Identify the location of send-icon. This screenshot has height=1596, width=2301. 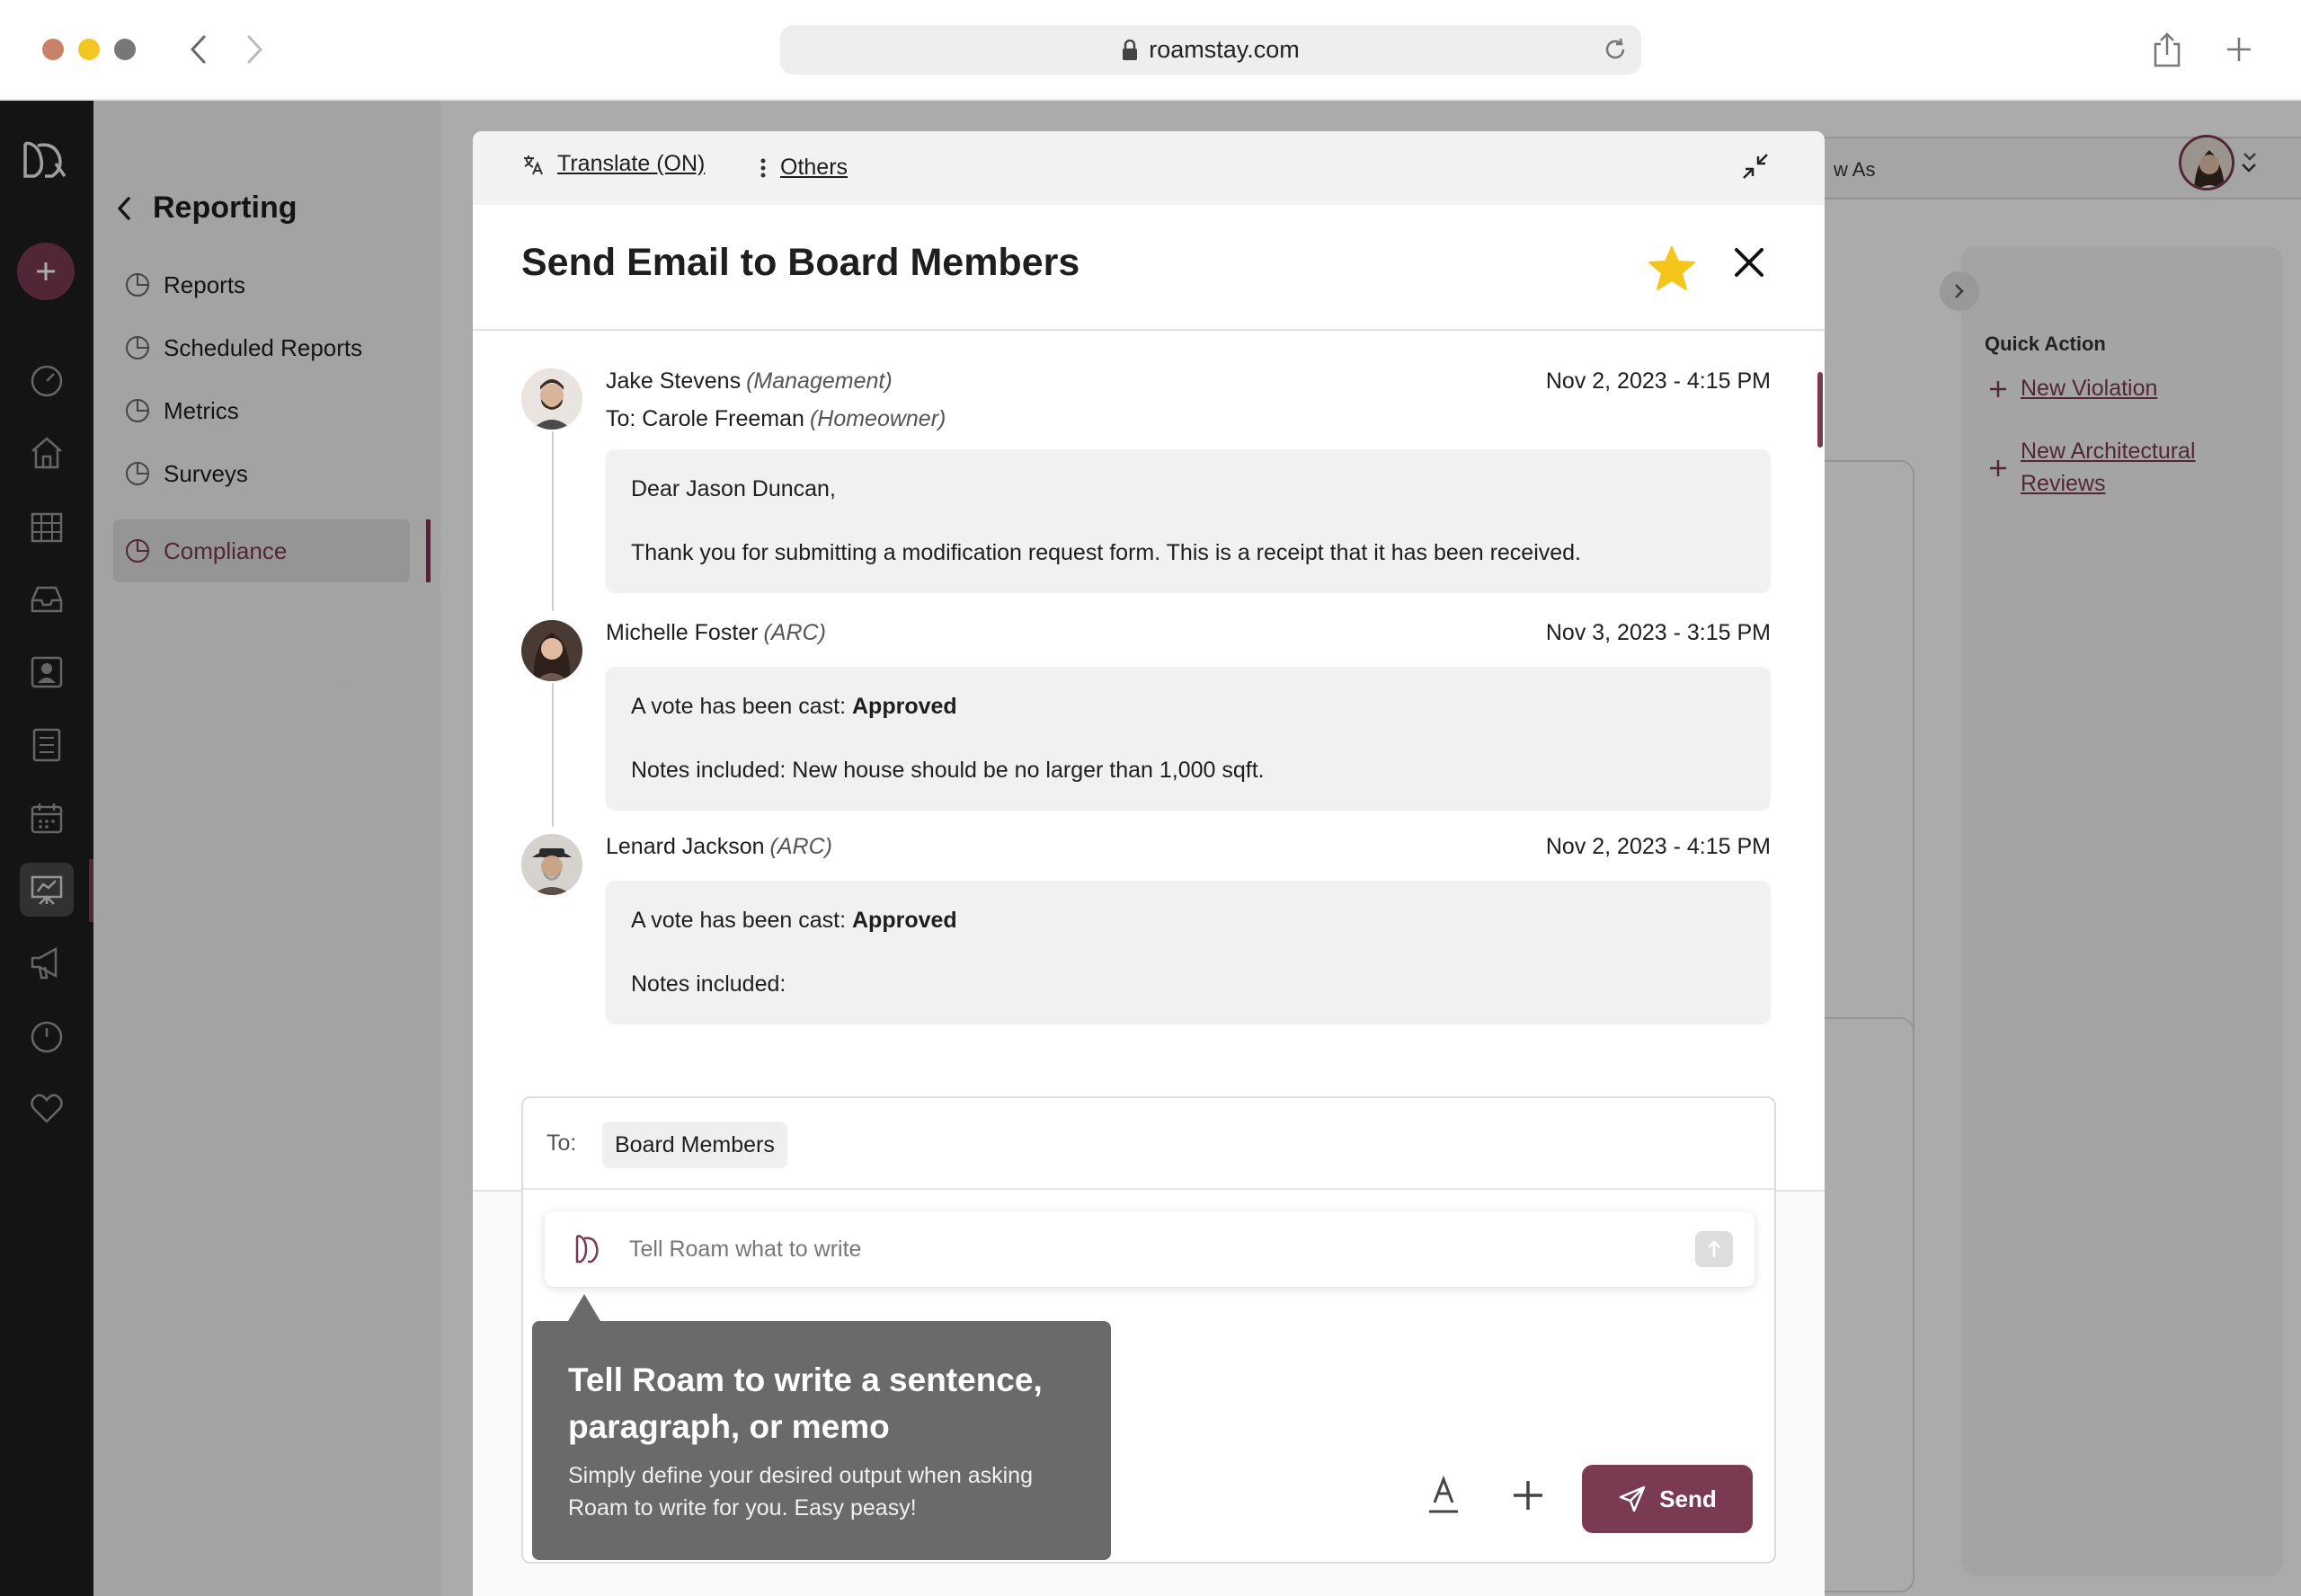
(1632, 1498).